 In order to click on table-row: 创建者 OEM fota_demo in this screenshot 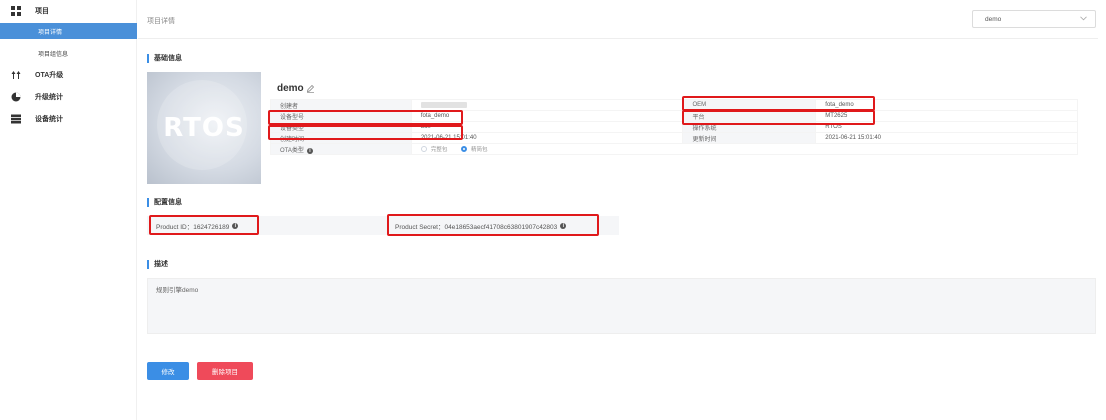, I will do `click(674, 105)`.